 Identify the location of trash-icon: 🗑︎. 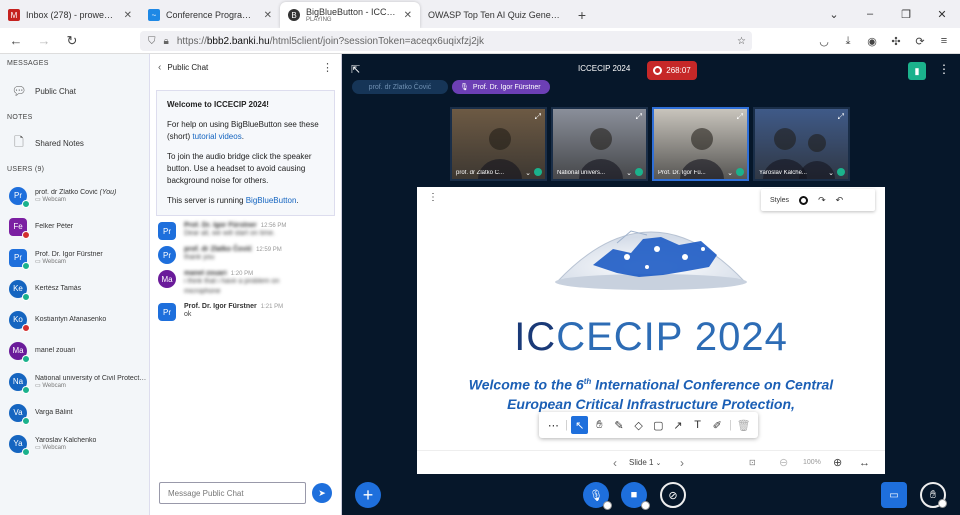
(743, 425).